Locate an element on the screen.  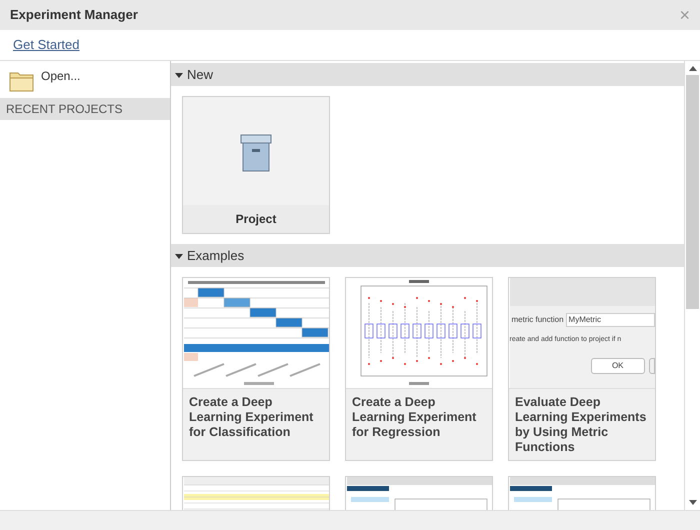
card-title: Create a Deep Learning Experiment for Regression is located at coordinates (414, 417).